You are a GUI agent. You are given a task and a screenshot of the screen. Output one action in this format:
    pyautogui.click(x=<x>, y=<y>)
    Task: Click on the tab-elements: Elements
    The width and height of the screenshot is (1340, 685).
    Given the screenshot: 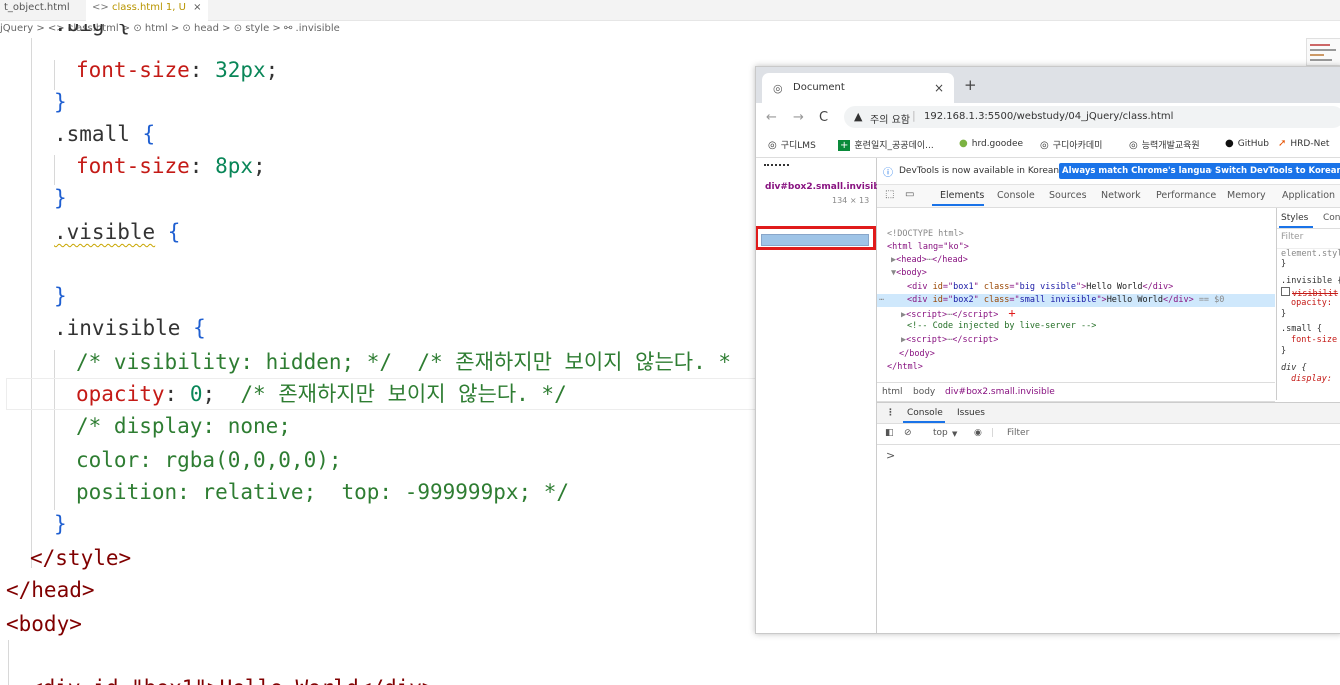 What is the action you would take?
    pyautogui.click(x=962, y=195)
    